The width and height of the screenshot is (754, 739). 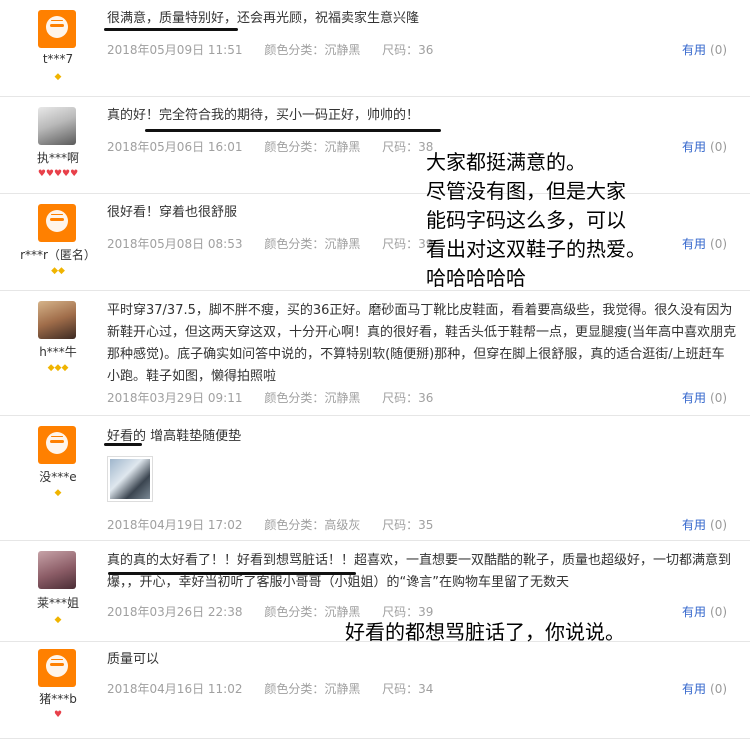 What do you see at coordinates (175, 398) in the screenshot?
I see `review-date: 2018年03月29日 09:11` at bounding box center [175, 398].